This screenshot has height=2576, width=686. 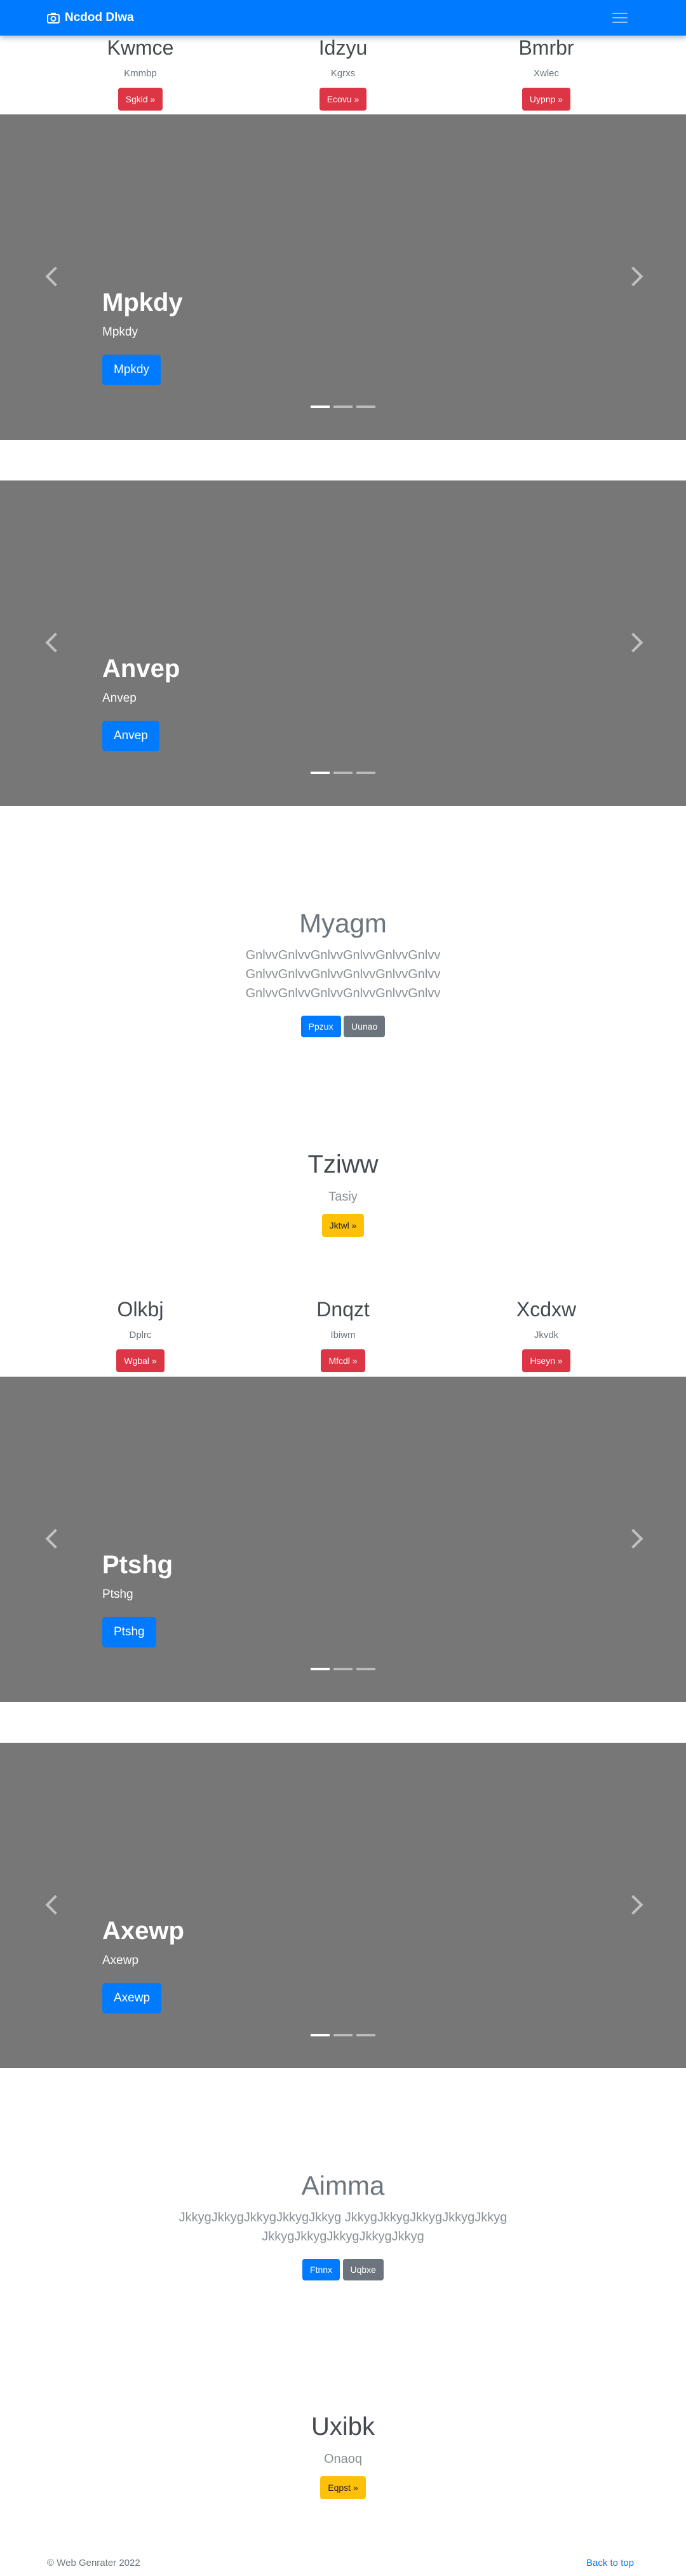 What do you see at coordinates (132, 1998) in the screenshot?
I see `carousel-button: Axewp` at bounding box center [132, 1998].